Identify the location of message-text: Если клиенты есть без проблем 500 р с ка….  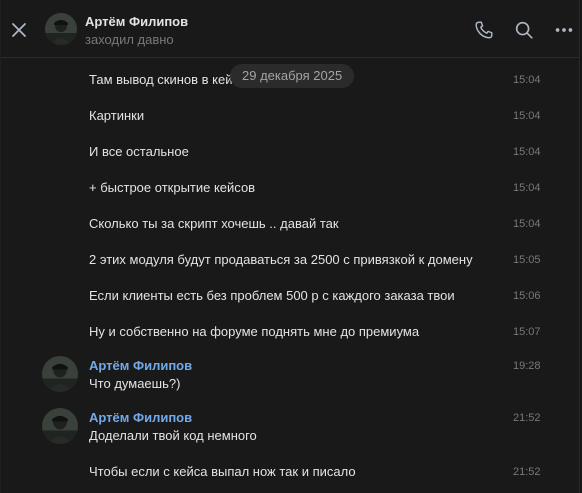
(272, 295).